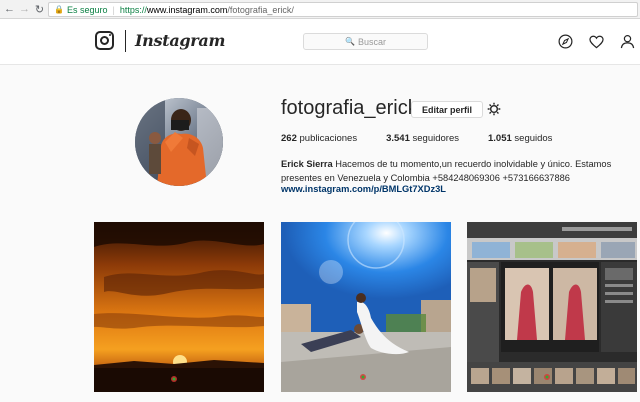 This screenshot has width=640, height=402. I want to click on url-prefix: https://, so click(133, 9).